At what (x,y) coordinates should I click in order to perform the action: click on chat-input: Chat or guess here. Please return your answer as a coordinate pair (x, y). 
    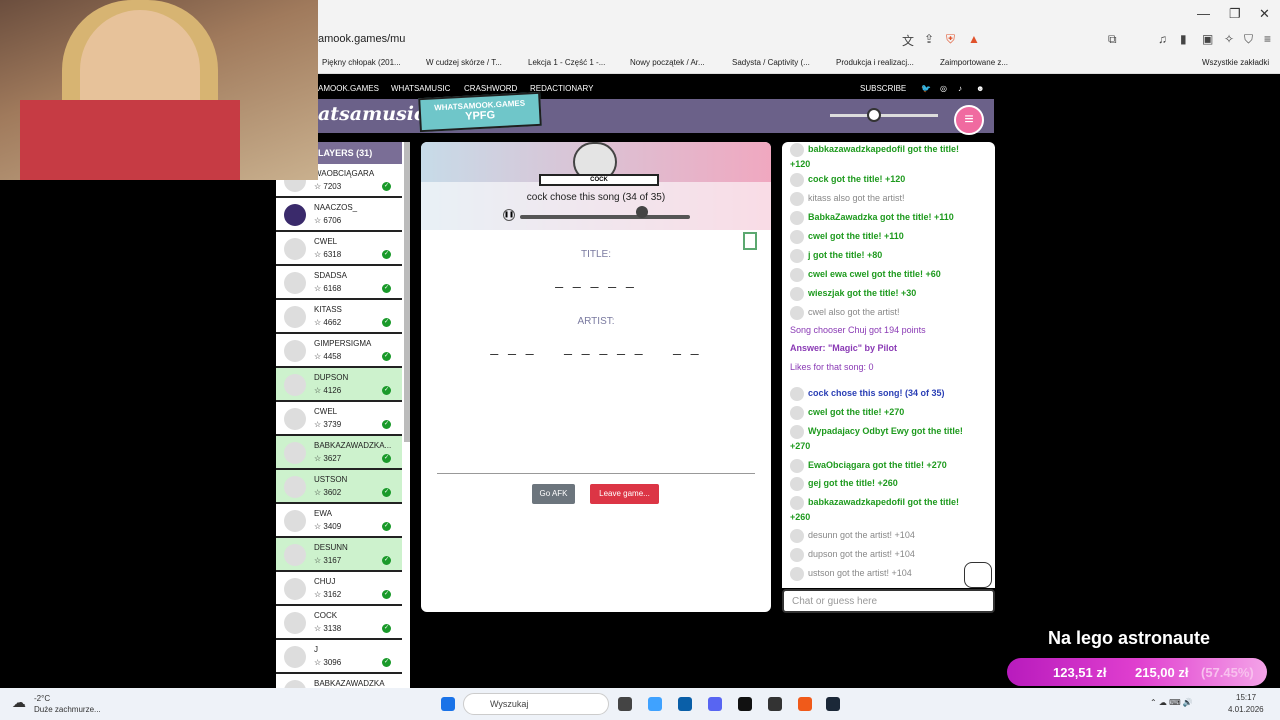
    Looking at the image, I should click on (888, 601).